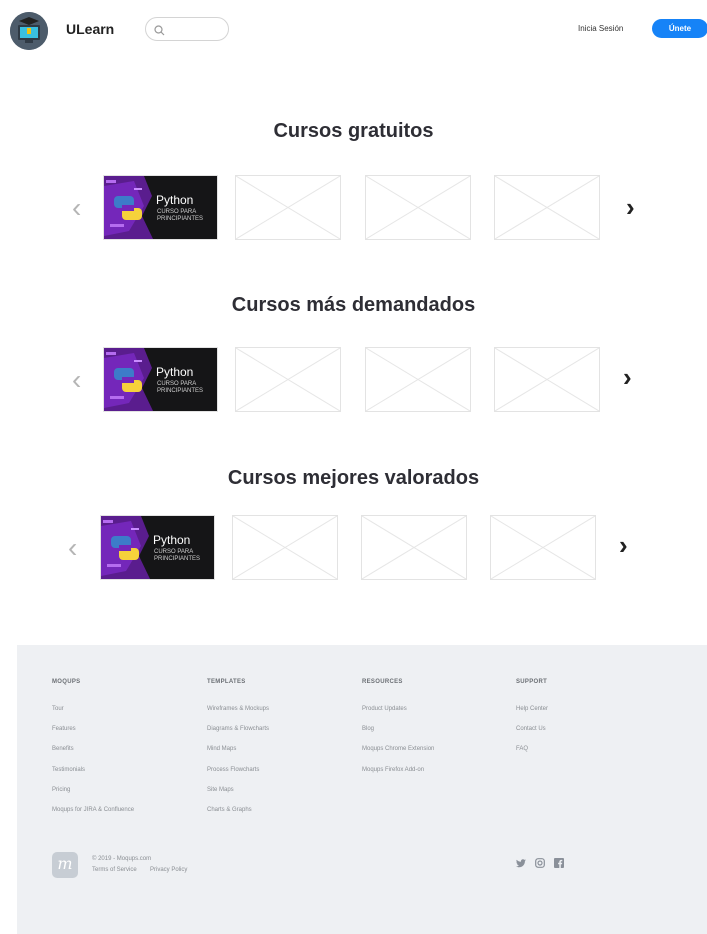  I want to click on footer-link-help-center: Help Center, so click(532, 709).